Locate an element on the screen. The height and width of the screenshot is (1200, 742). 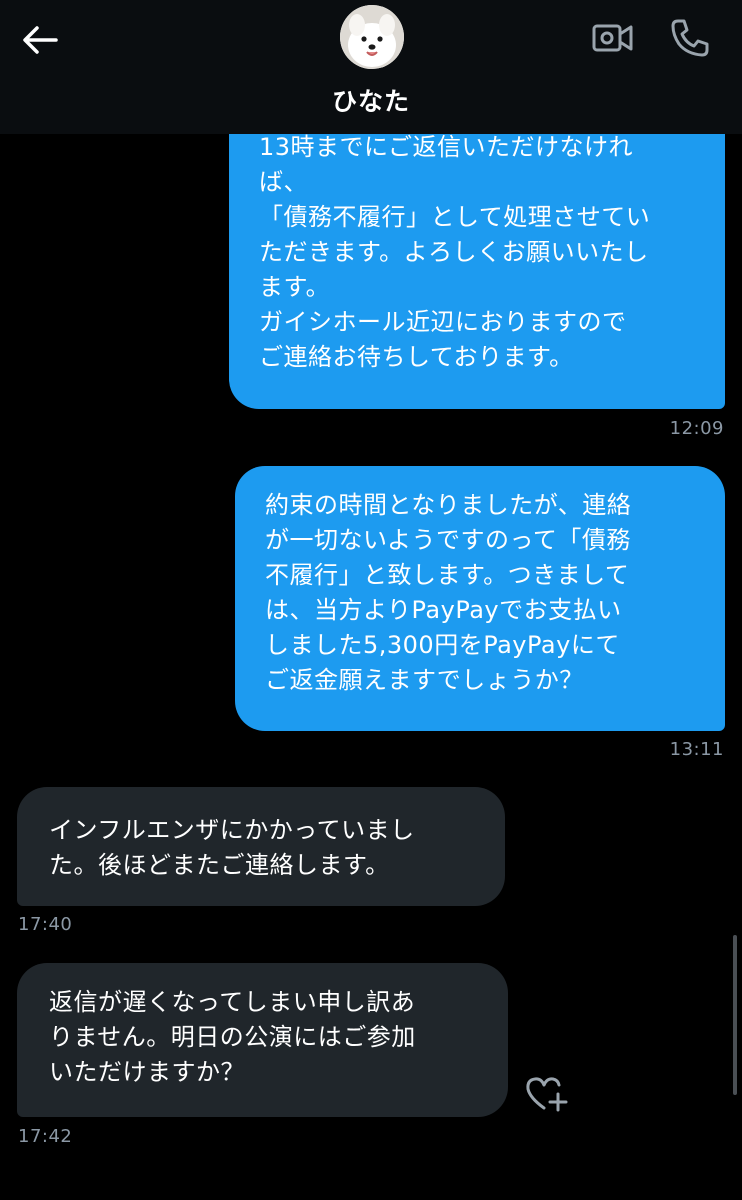
message-line: ご返金願えますでしょうか？ is located at coordinates (424, 680).